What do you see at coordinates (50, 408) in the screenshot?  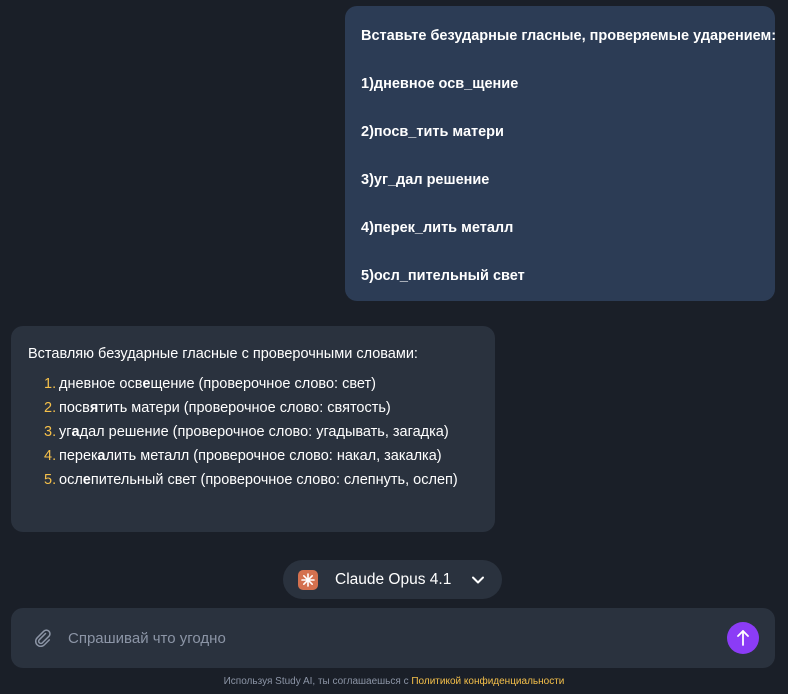 I see `list-number: 2.` at bounding box center [50, 408].